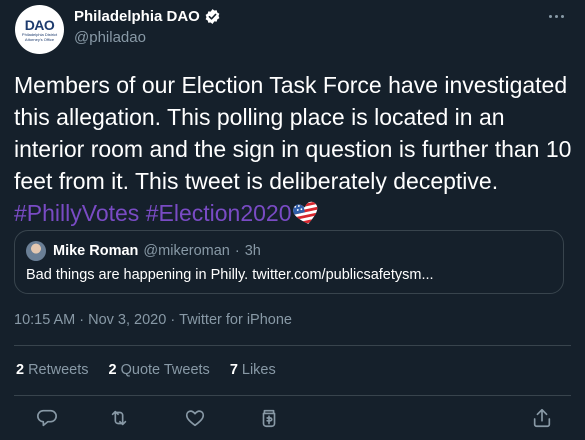 The height and width of the screenshot is (440, 585). What do you see at coordinates (165, 370) in the screenshot?
I see `quote-tweets-label: Quote Tweets` at bounding box center [165, 370].